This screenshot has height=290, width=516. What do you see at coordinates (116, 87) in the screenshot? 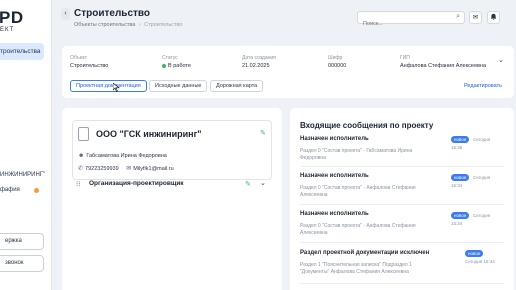
I see `mouse-cursor-icon` at bounding box center [116, 87].